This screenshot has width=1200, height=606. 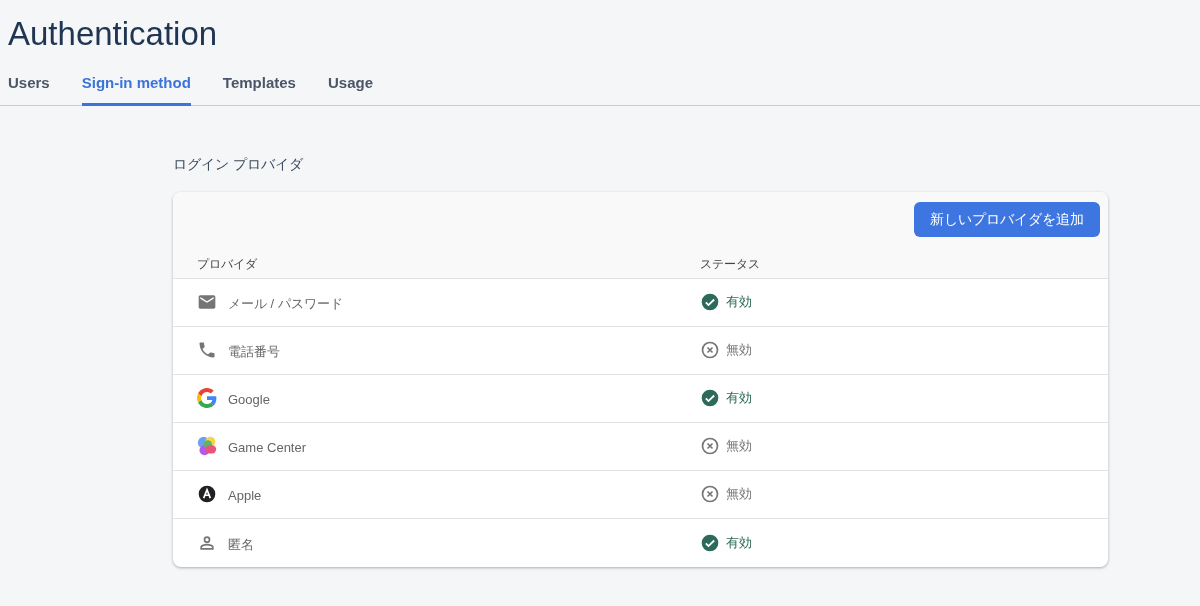 What do you see at coordinates (254, 352) in the screenshot?
I see `provider-name: 電話番号` at bounding box center [254, 352].